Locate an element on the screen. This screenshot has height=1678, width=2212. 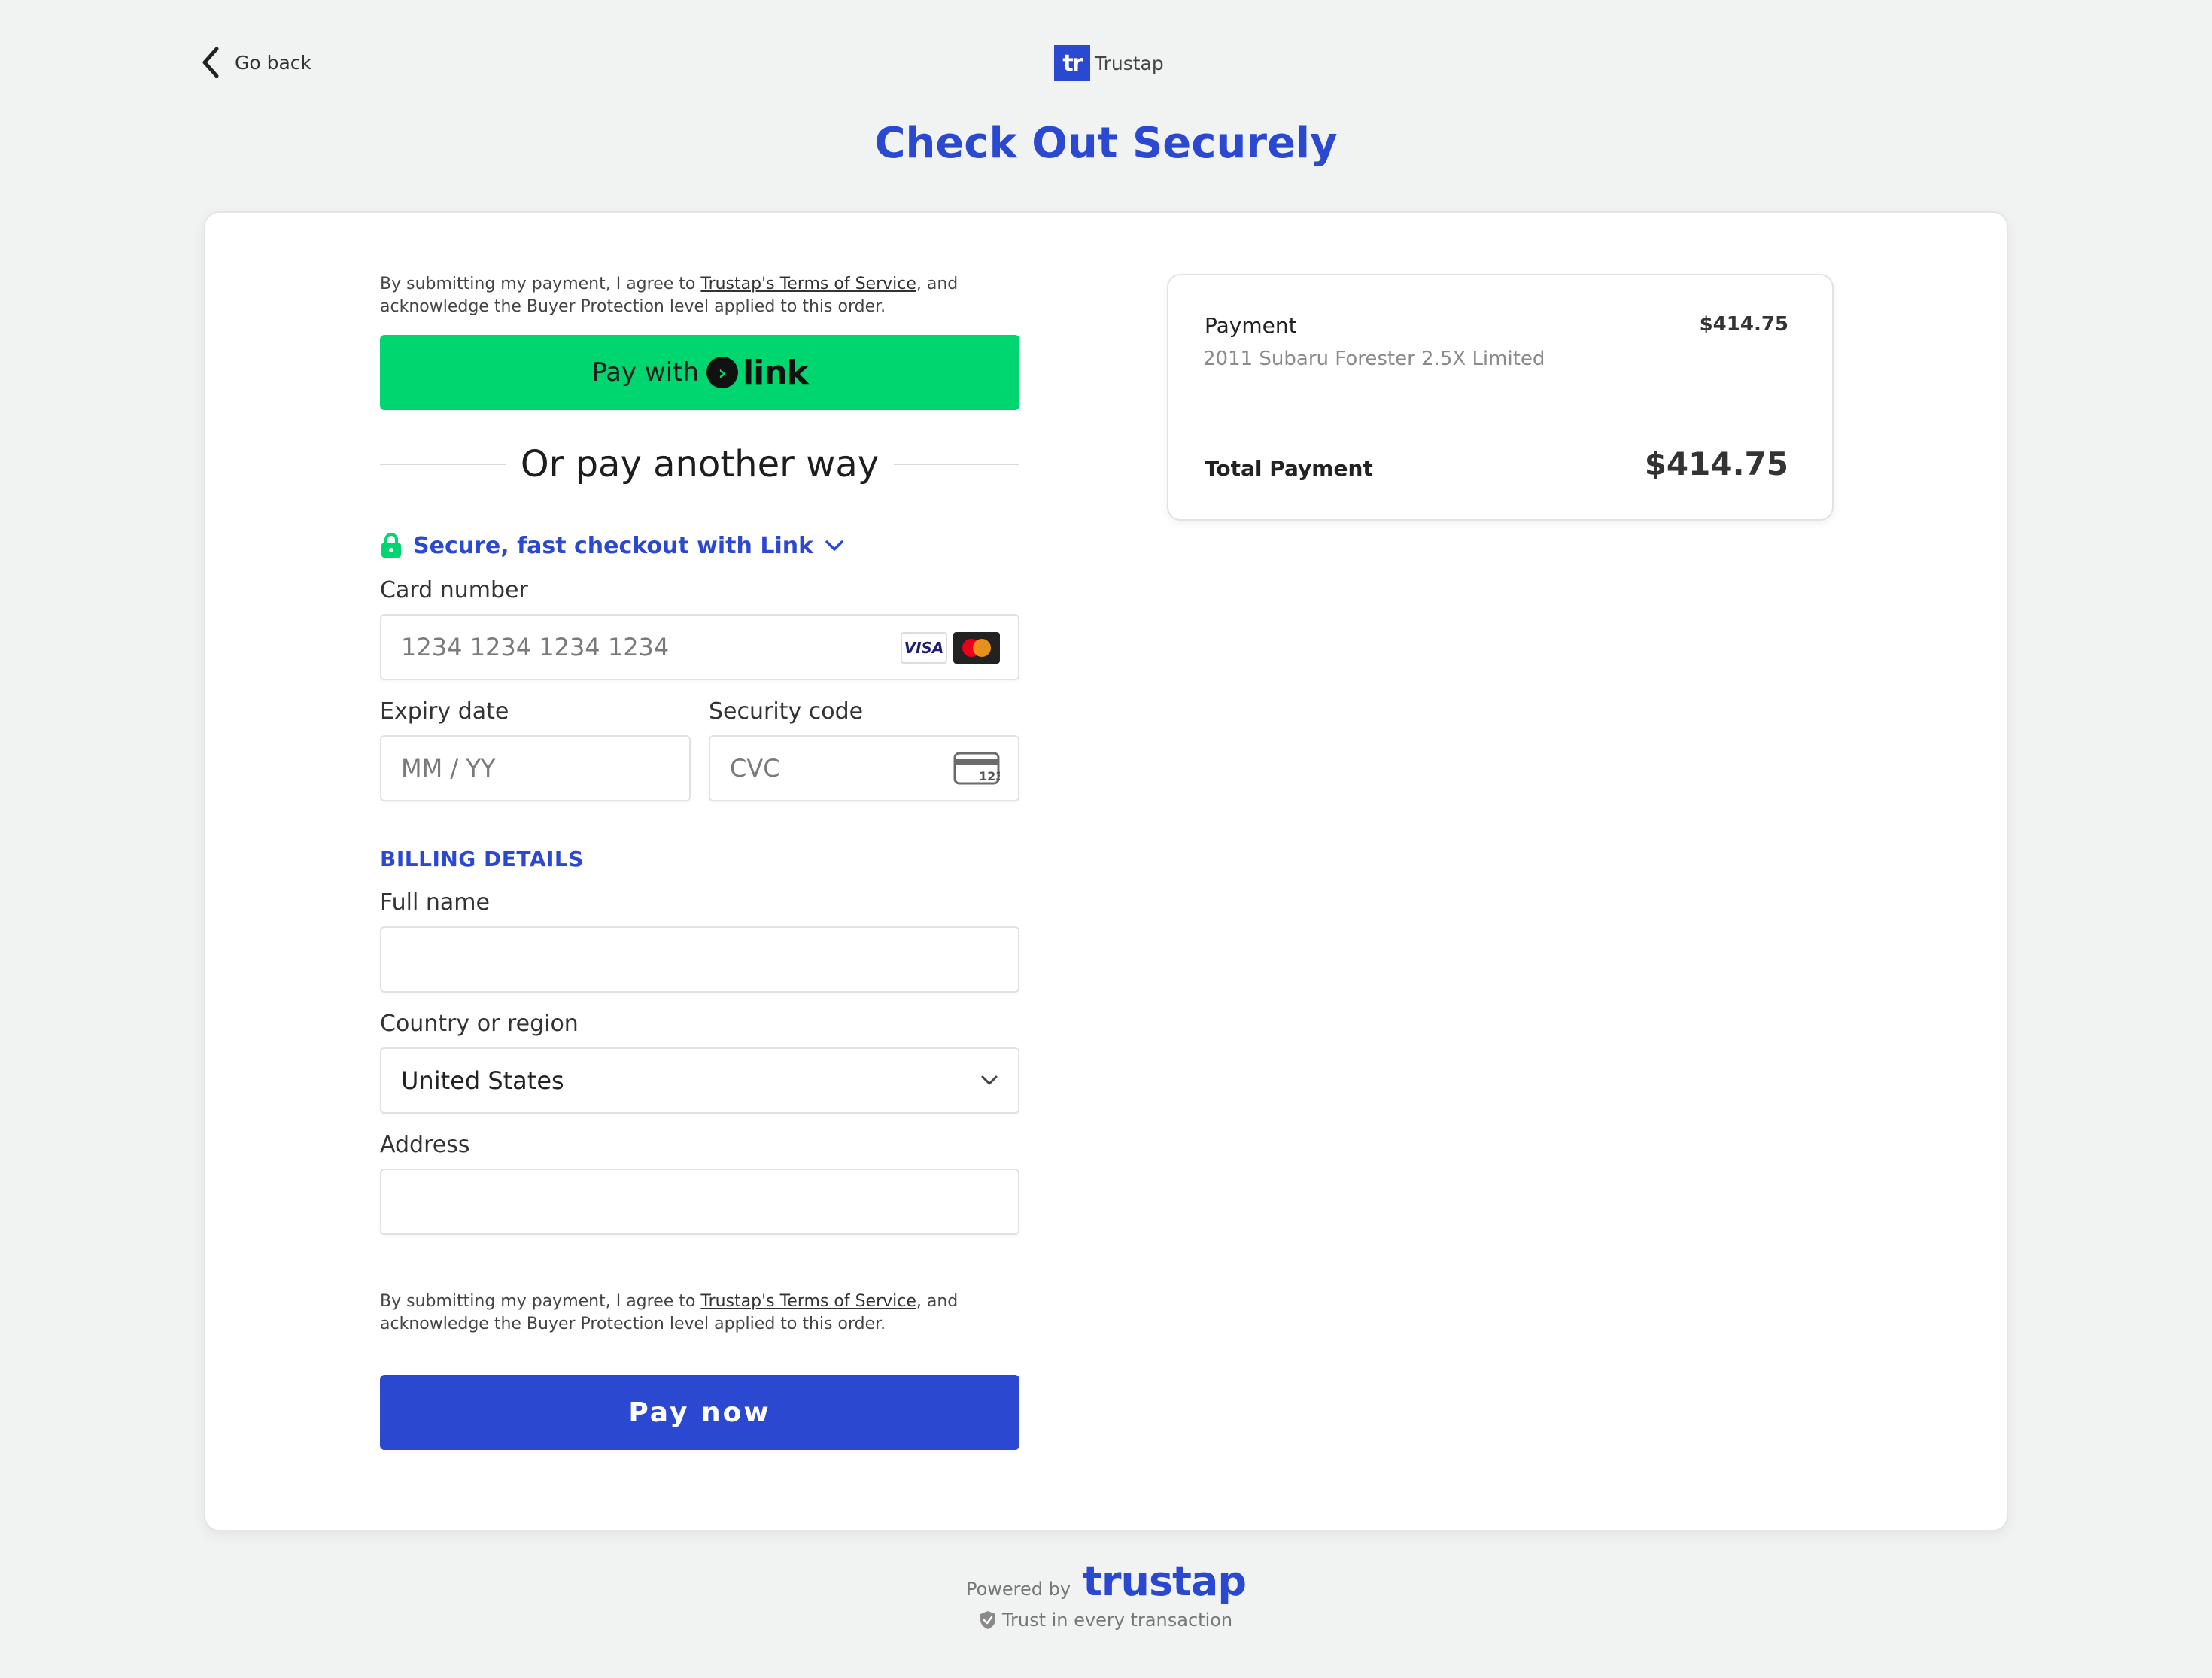
divider-line-left is located at coordinates (443, 464).